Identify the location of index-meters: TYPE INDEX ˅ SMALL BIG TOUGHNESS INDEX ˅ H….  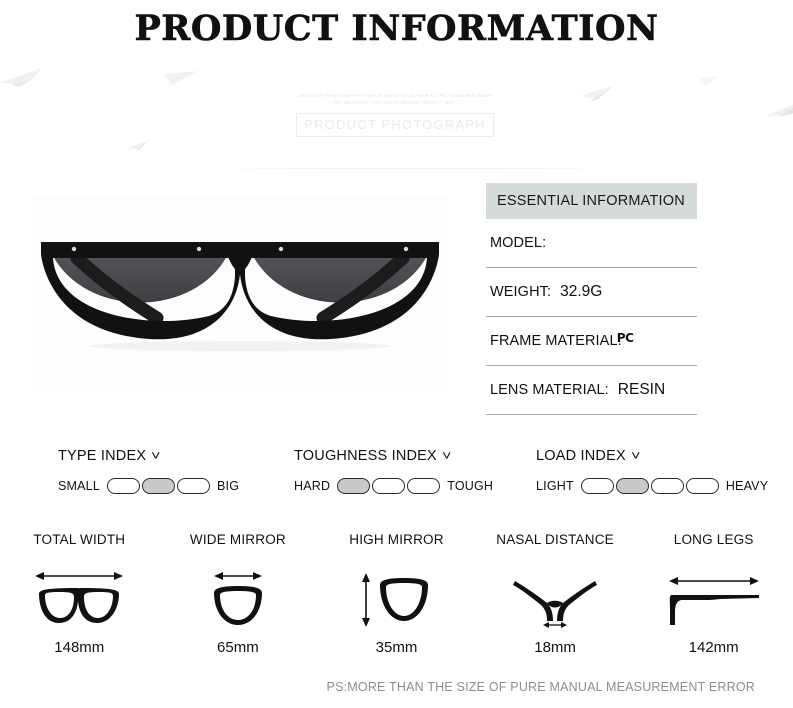
(396, 478).